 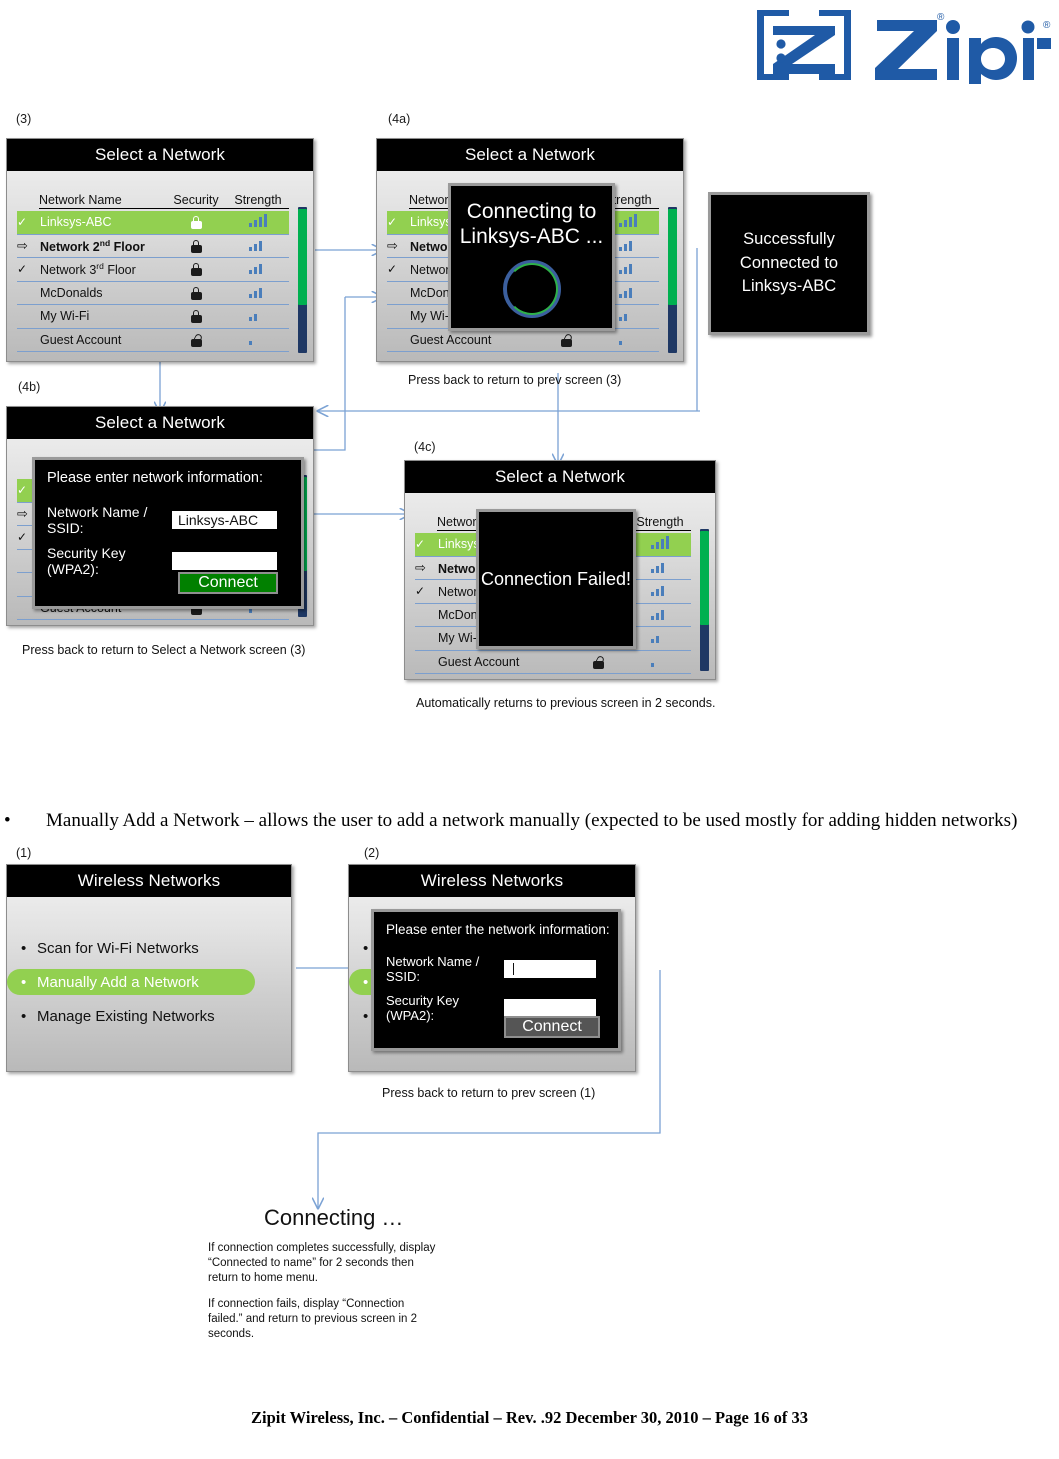 I want to click on network-row: ✓ Network 3rd Floor, so click(x=153, y=270).